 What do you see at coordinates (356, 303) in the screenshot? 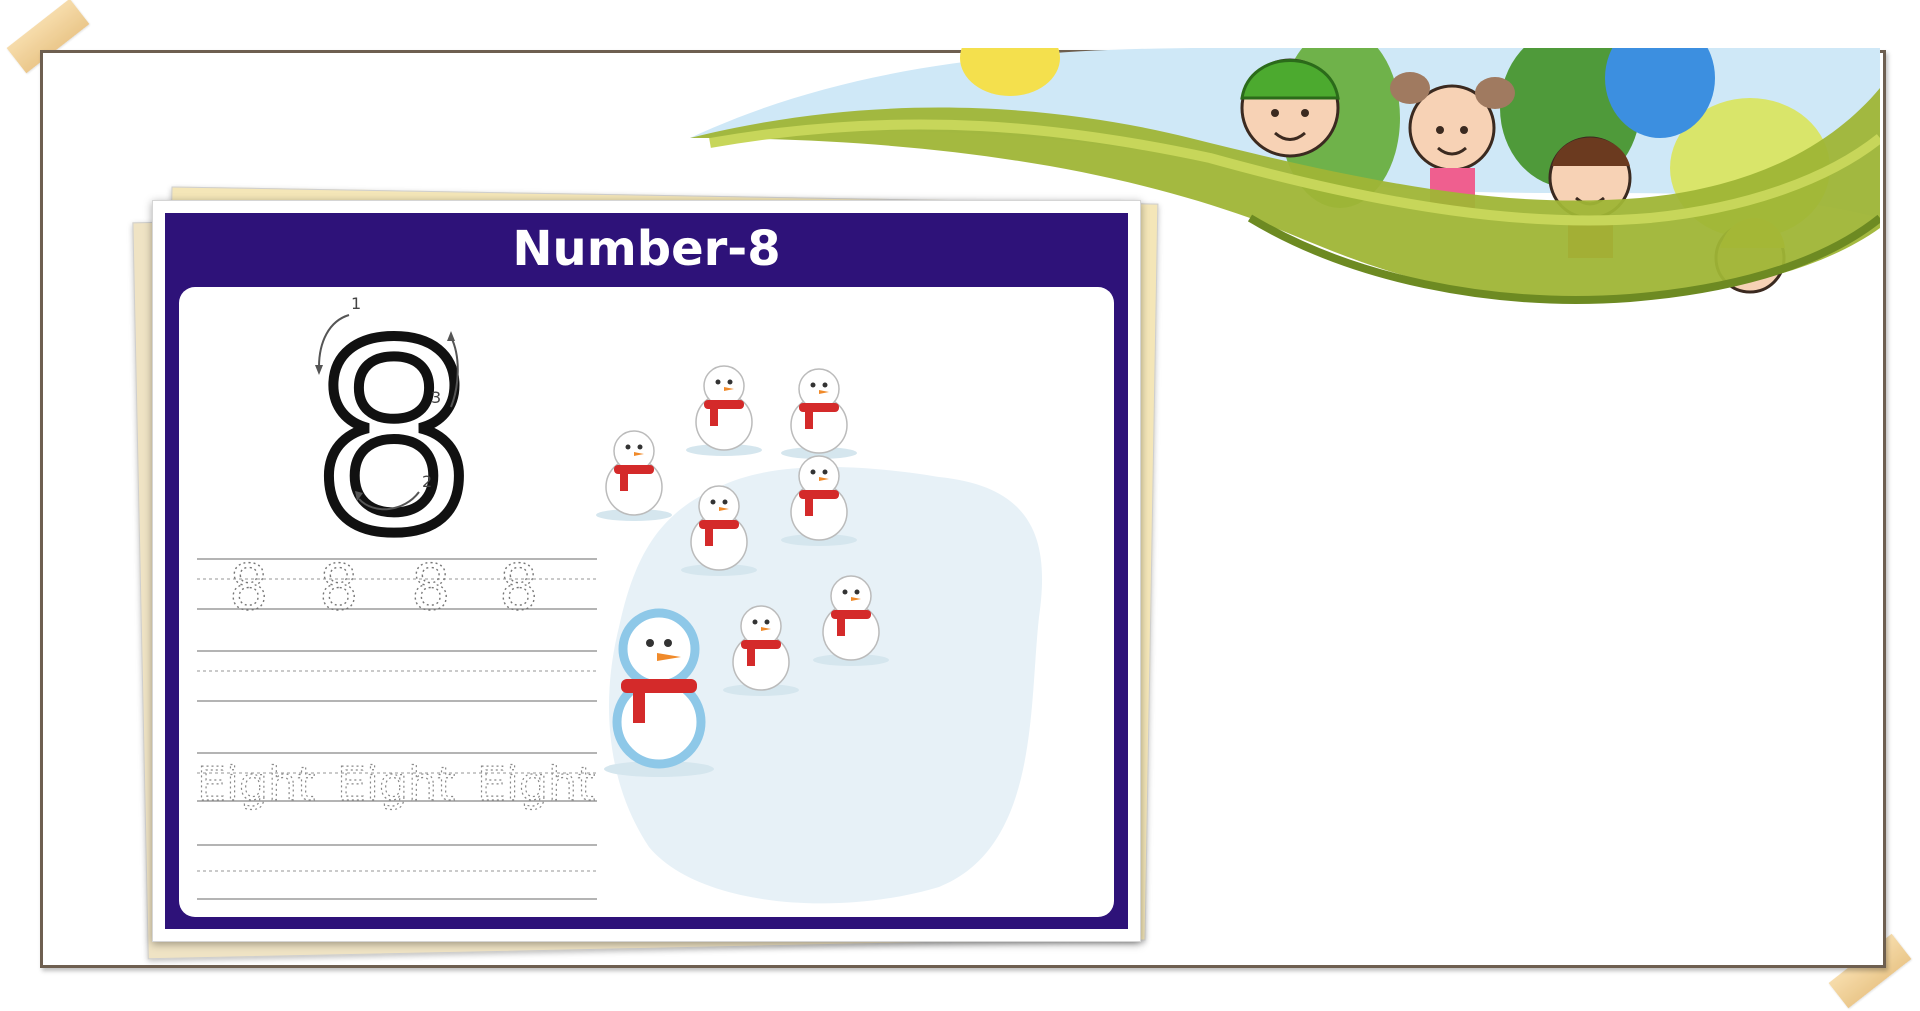
I see `stroke-step-1: 1` at bounding box center [356, 303].